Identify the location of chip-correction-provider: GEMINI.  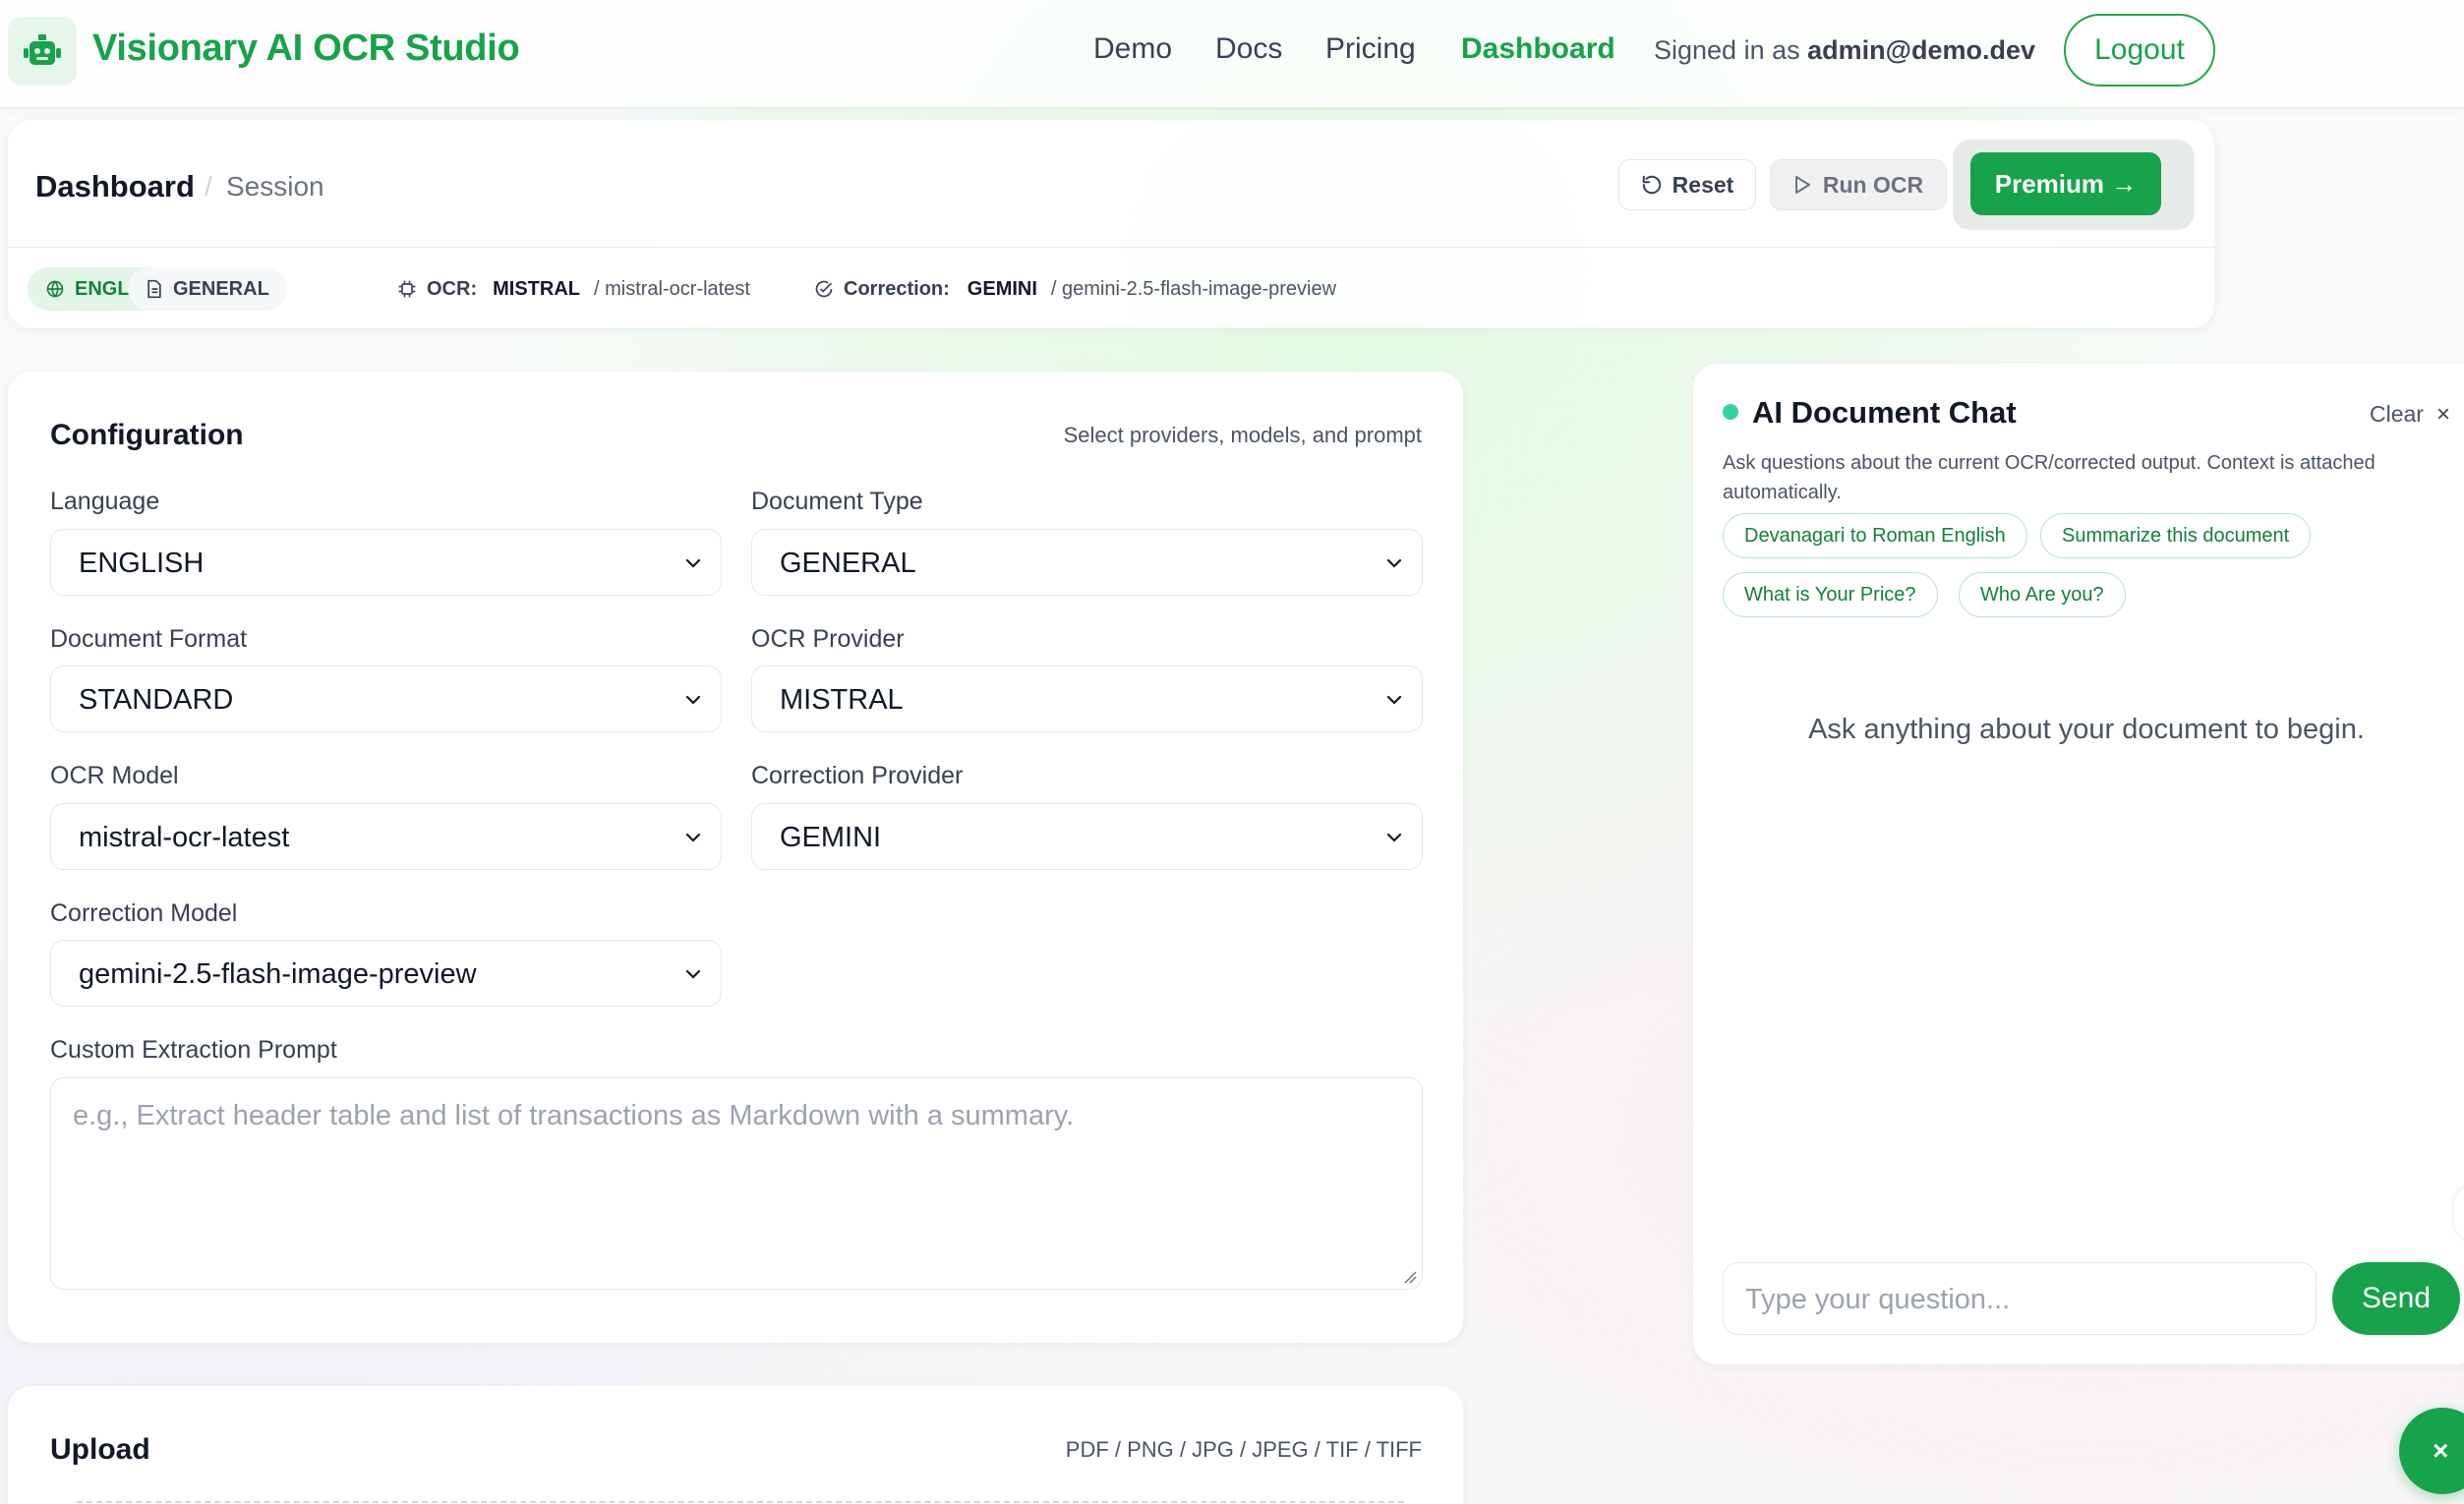
(1002, 288).